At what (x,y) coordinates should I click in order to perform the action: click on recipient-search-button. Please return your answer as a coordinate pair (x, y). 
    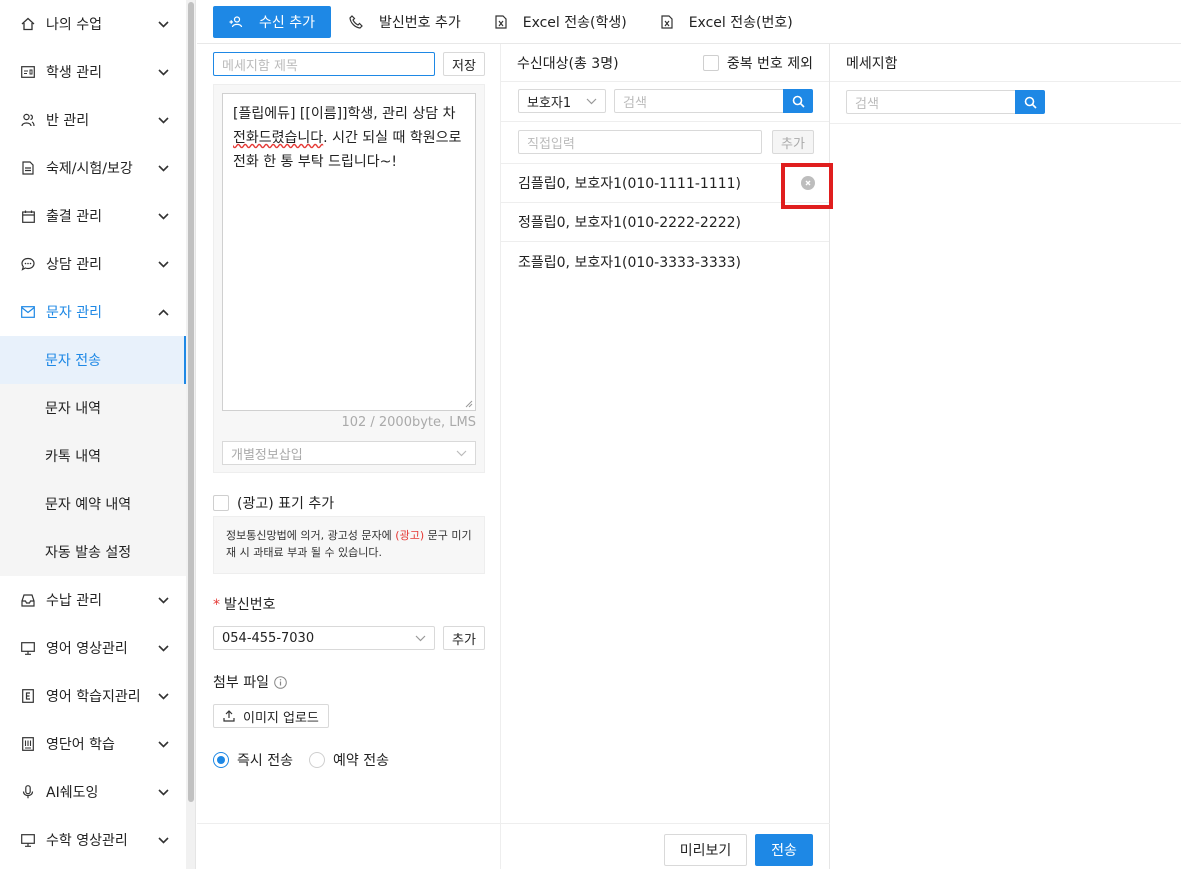
    Looking at the image, I should click on (798, 101).